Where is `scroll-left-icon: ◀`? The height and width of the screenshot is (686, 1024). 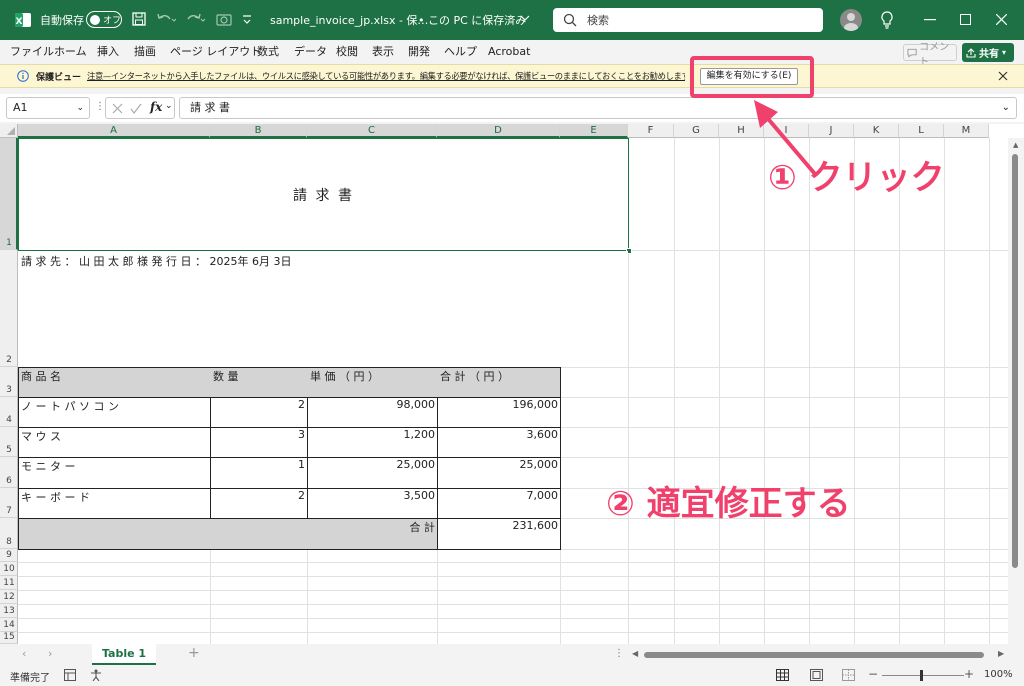
scroll-left-icon: ◀ is located at coordinates (635, 653).